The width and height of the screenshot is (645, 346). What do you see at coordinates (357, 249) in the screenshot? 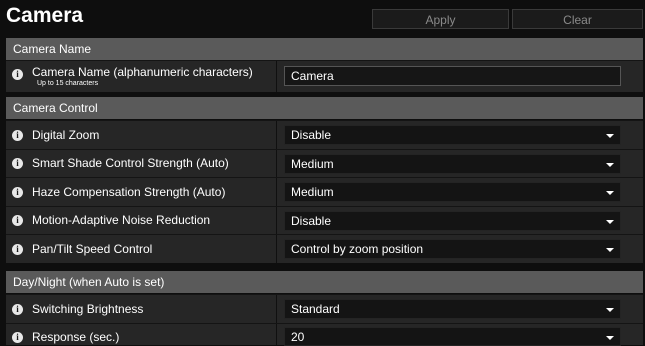
I see `pan-tilt-value: Control by zoom position` at bounding box center [357, 249].